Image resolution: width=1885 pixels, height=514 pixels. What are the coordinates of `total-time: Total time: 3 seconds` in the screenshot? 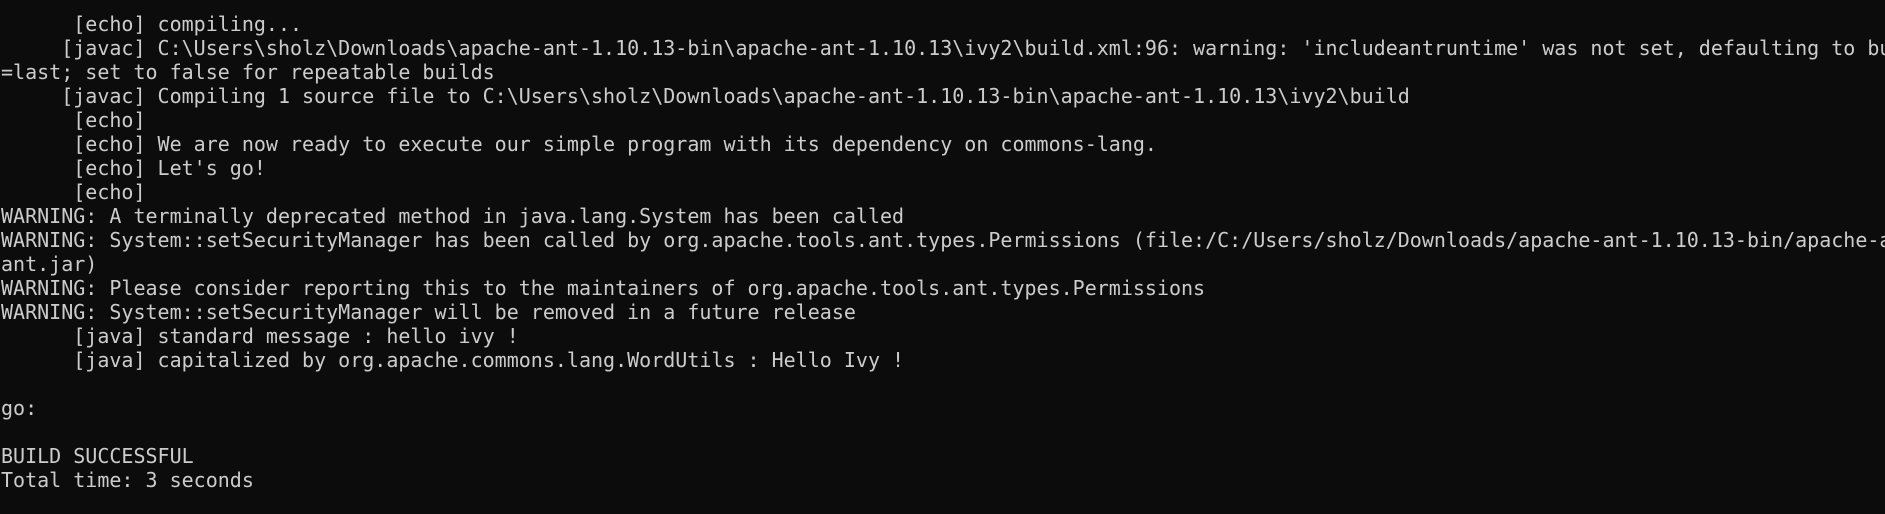 It's located at (127, 480).